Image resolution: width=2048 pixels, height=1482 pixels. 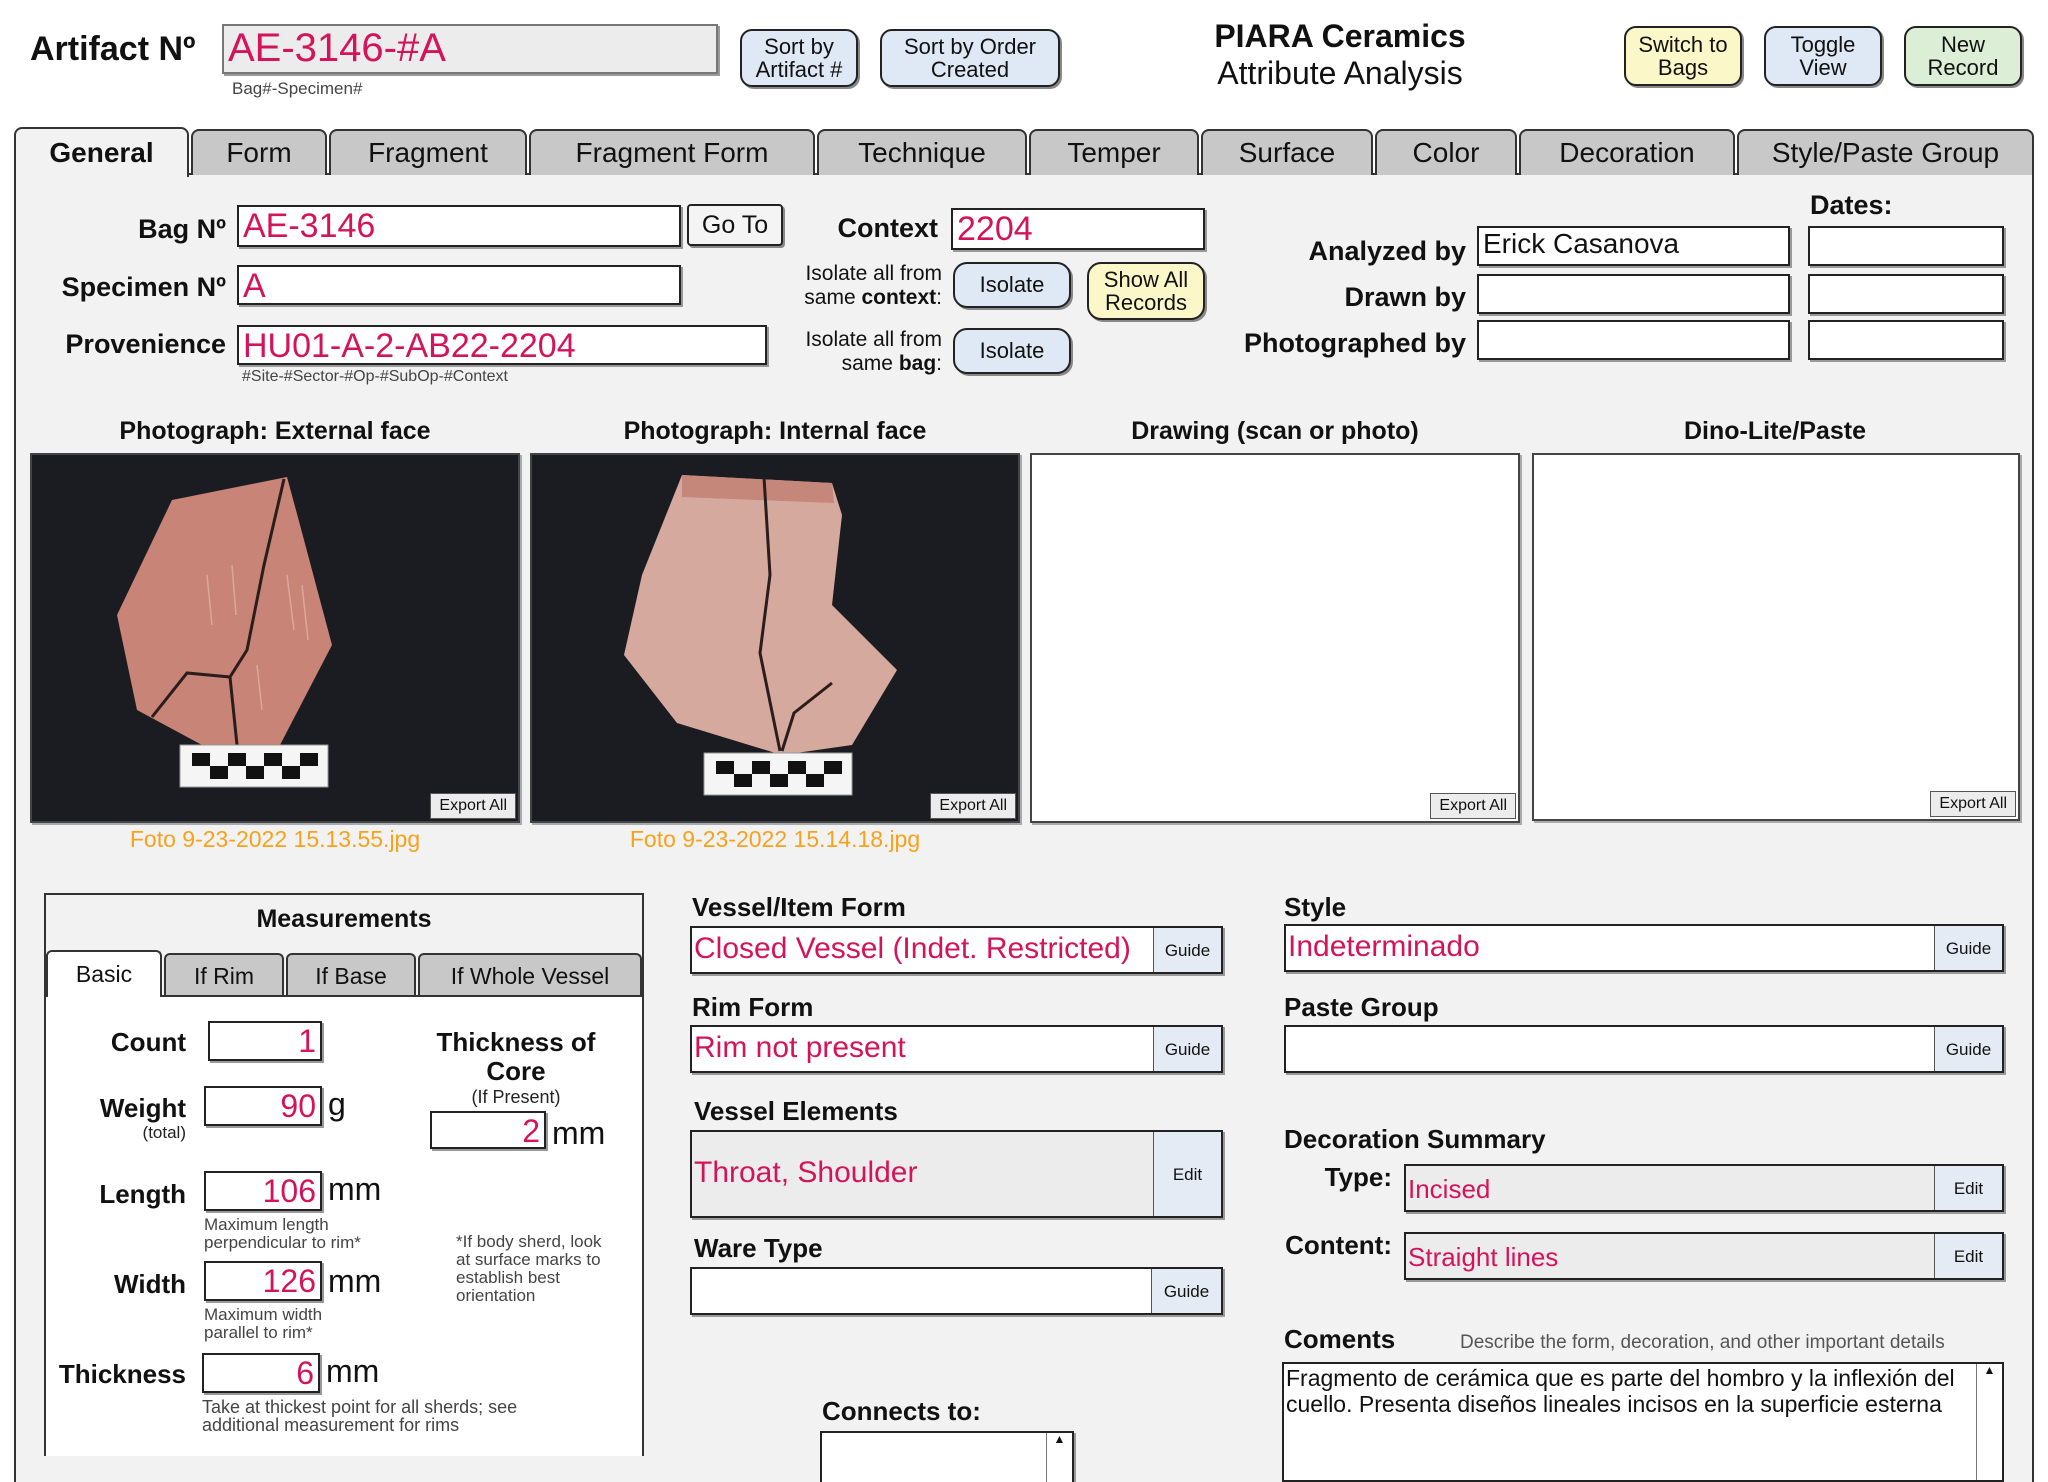 I want to click on drawing-container: Export All, so click(x=1275, y=638).